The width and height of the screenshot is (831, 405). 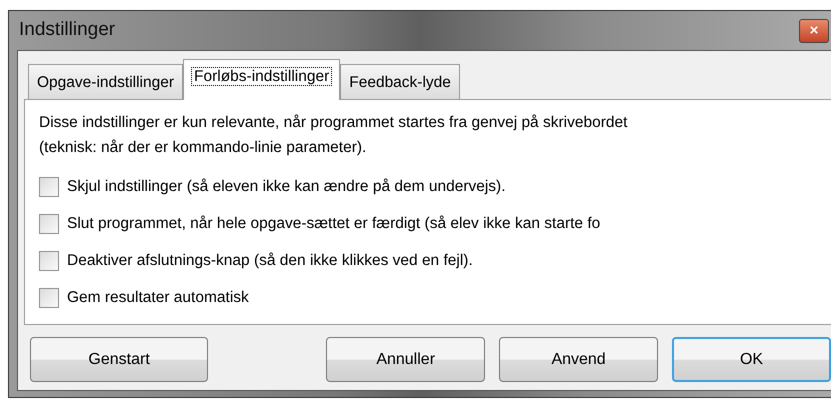 I want to click on dialog-button: Anvend, so click(x=578, y=359).